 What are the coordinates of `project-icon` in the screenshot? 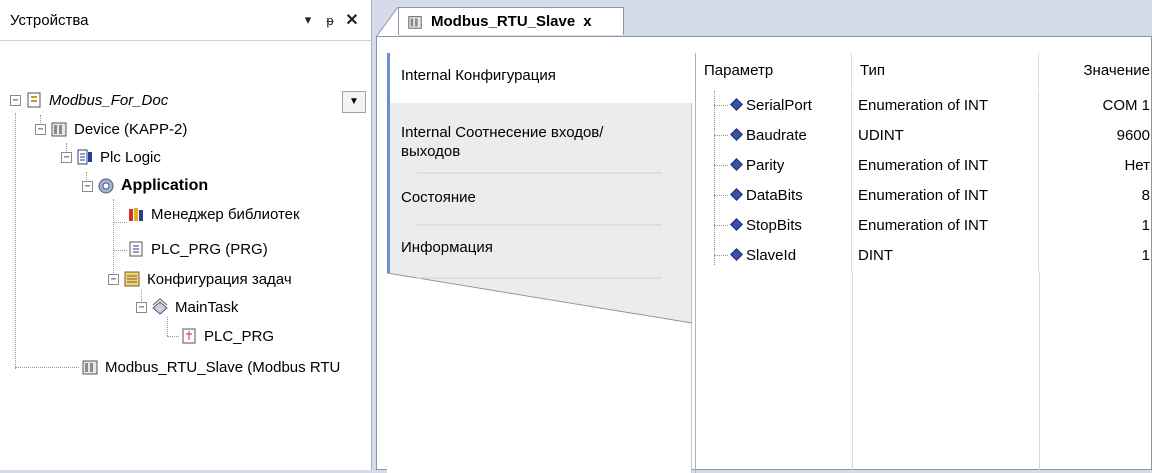 It's located at (34, 100).